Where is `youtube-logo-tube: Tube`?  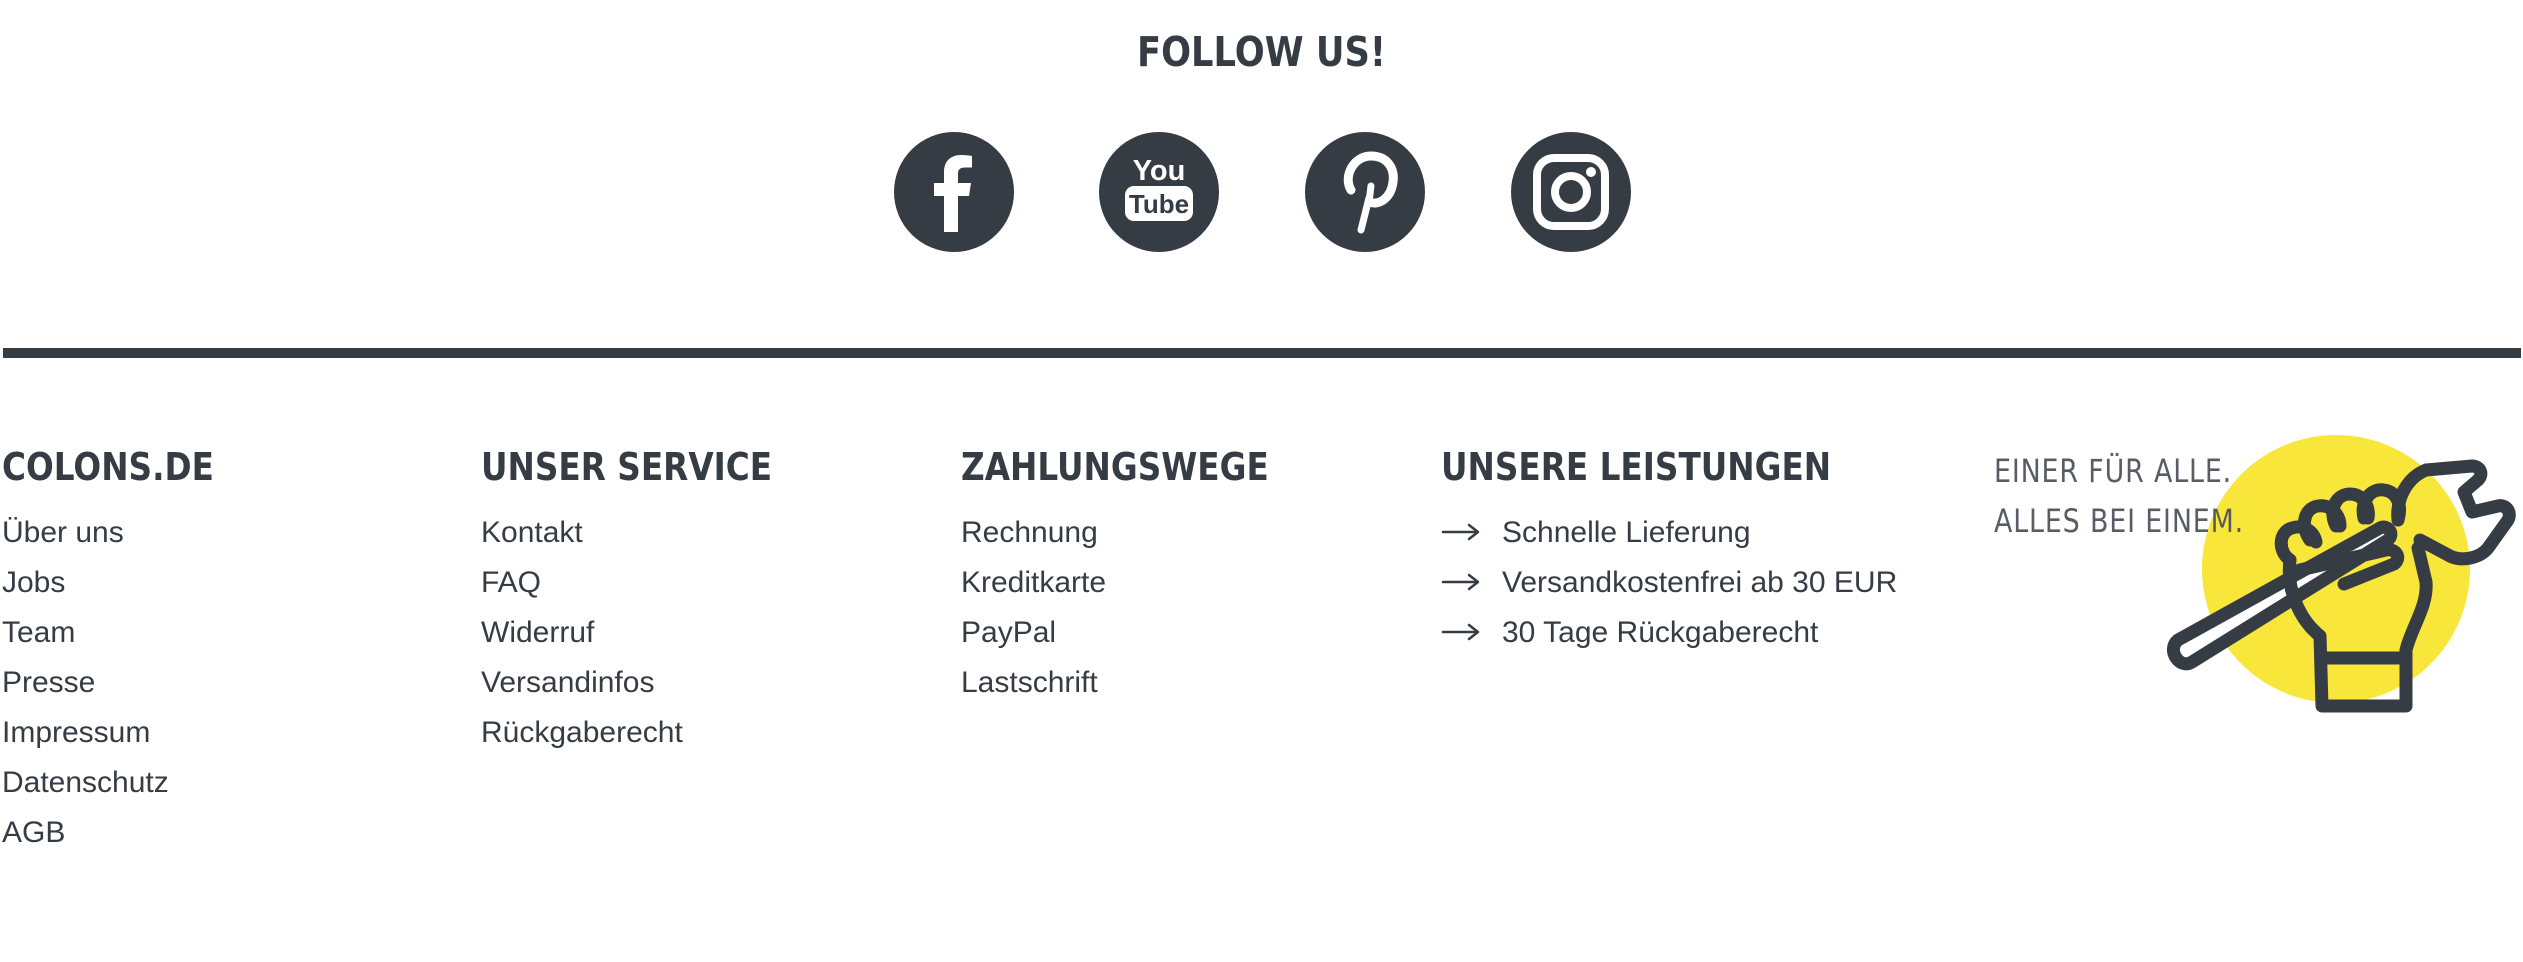
youtube-logo-tube: Tube is located at coordinates (1159, 204).